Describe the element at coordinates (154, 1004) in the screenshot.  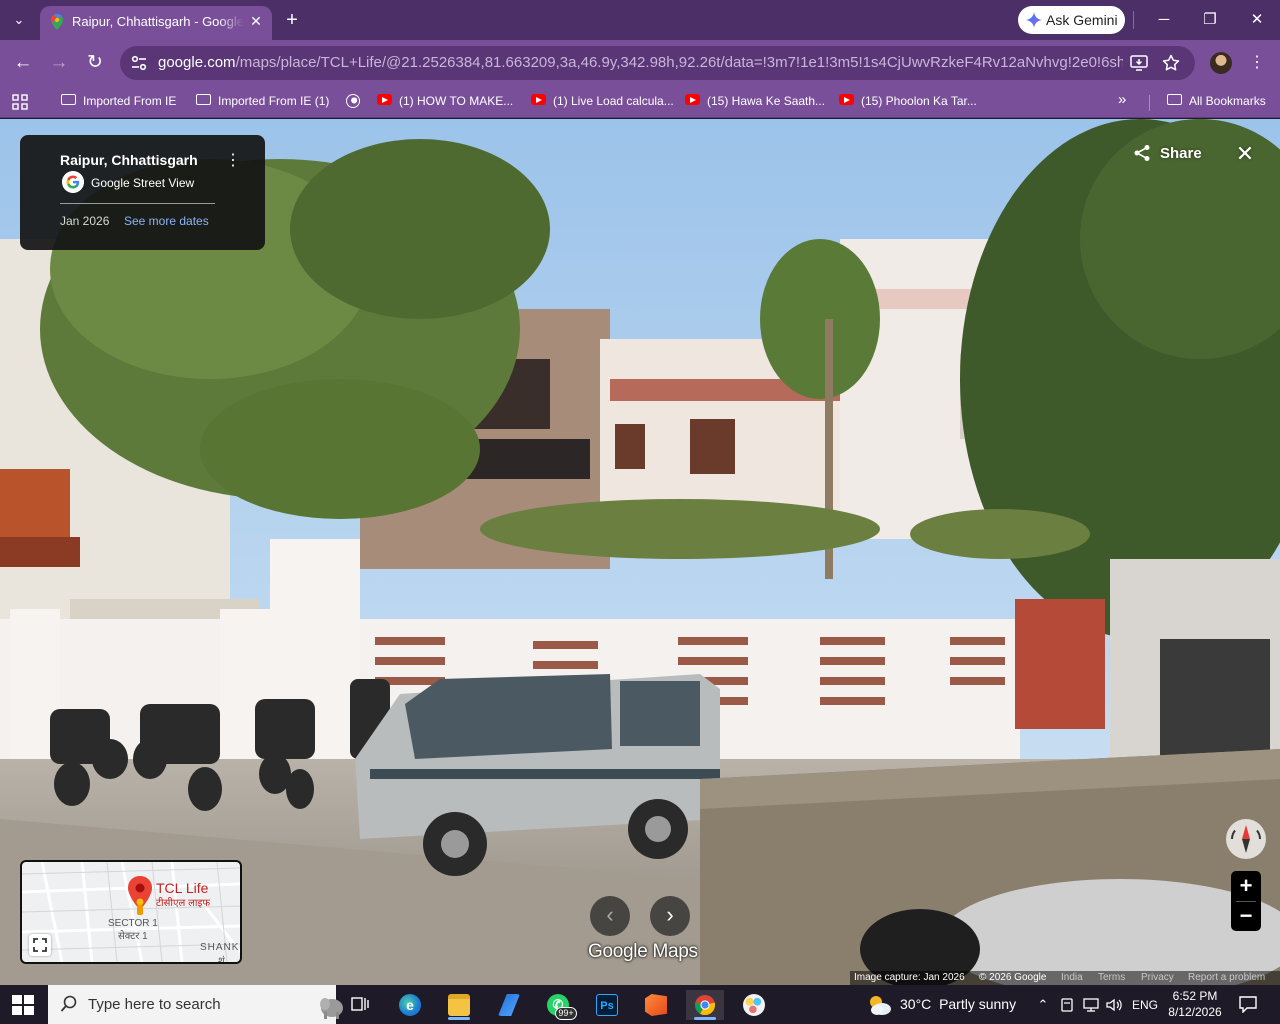
I see `search-placeholder: Type here to search` at that location.